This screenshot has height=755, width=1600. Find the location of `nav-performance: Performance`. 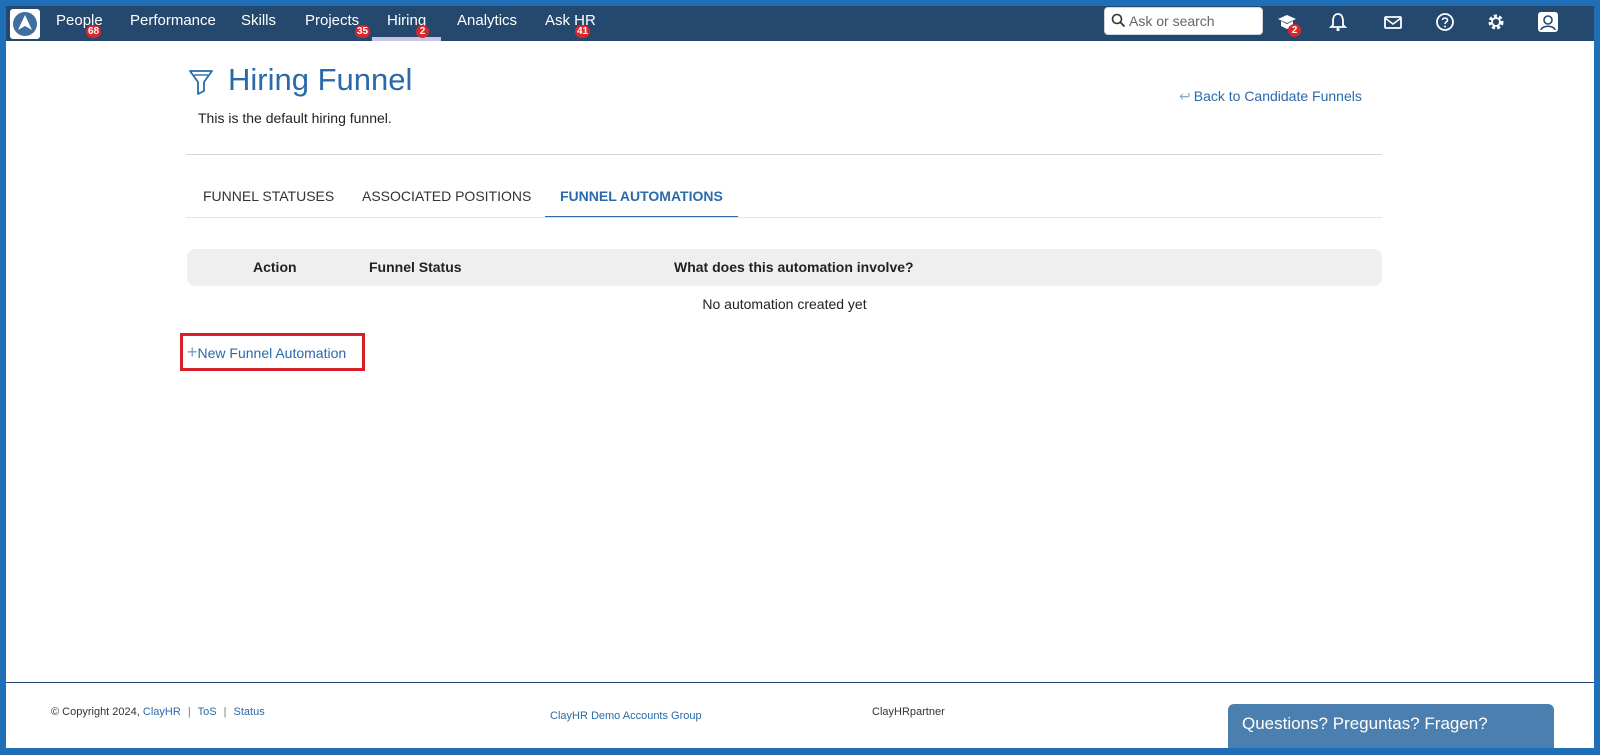

nav-performance: Performance is located at coordinates (173, 23).